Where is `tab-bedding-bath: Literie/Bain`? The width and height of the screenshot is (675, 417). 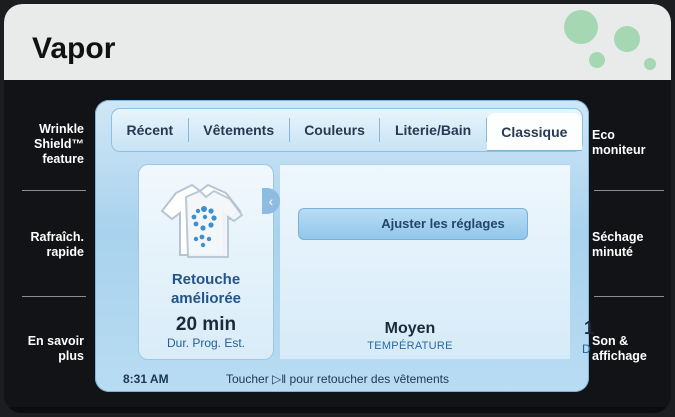 tab-bedding-bath: Literie/Bain is located at coordinates (433, 130).